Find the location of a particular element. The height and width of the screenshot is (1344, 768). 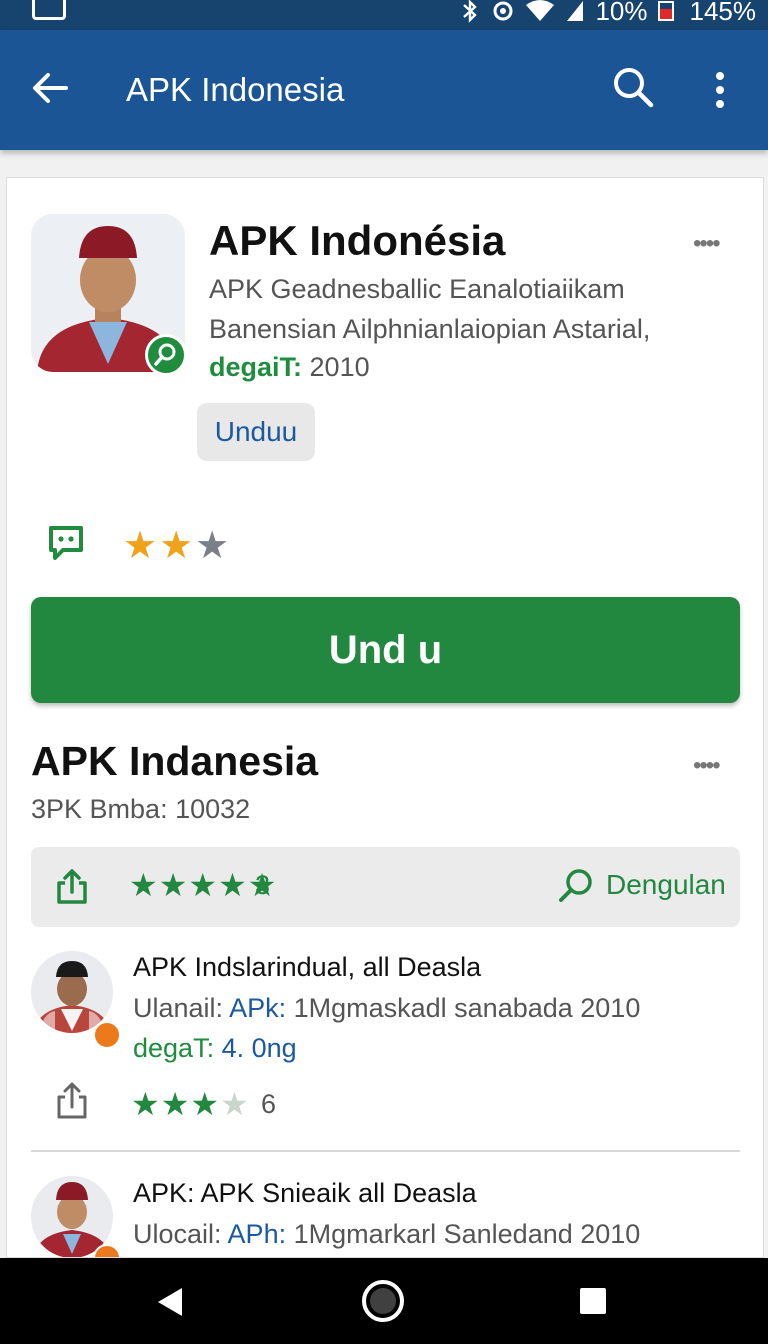

rating-stars: ★★★ is located at coordinates (177, 546).